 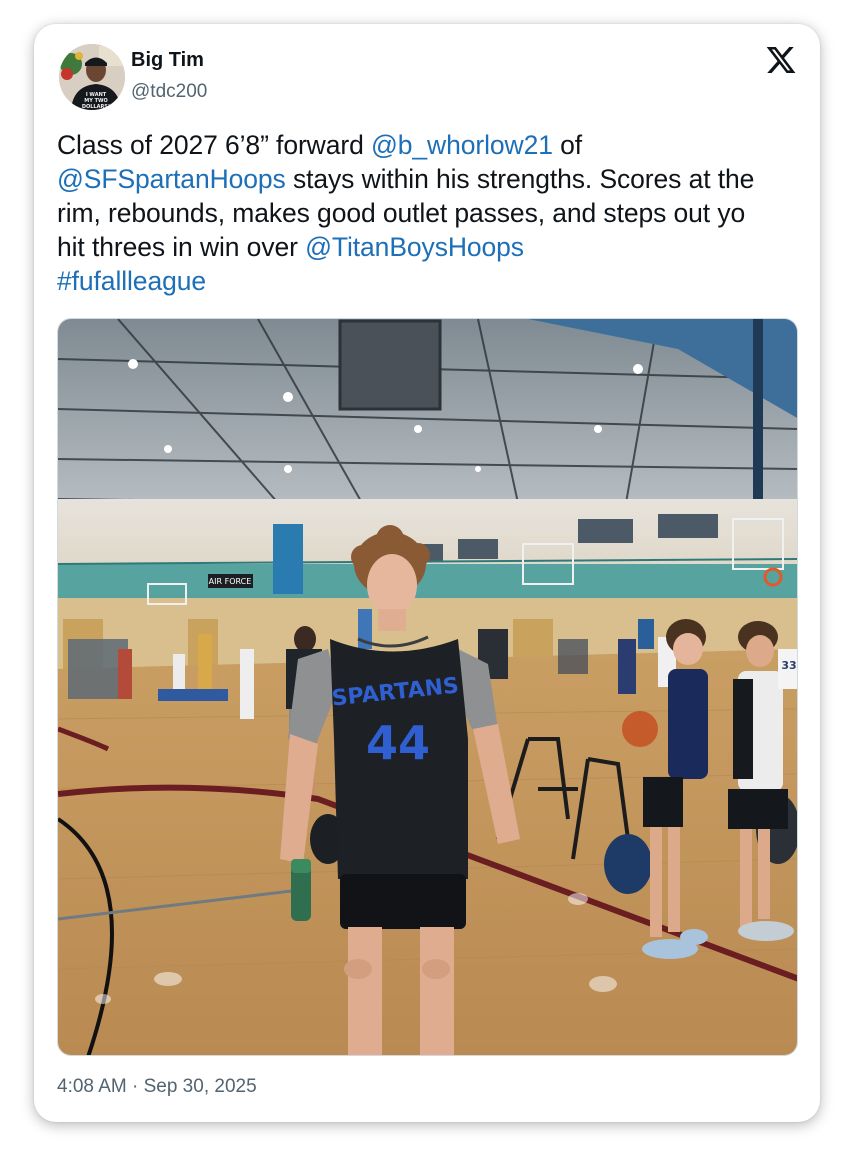 I want to click on mention-link: @b_whorlow21, so click(x=462, y=145).